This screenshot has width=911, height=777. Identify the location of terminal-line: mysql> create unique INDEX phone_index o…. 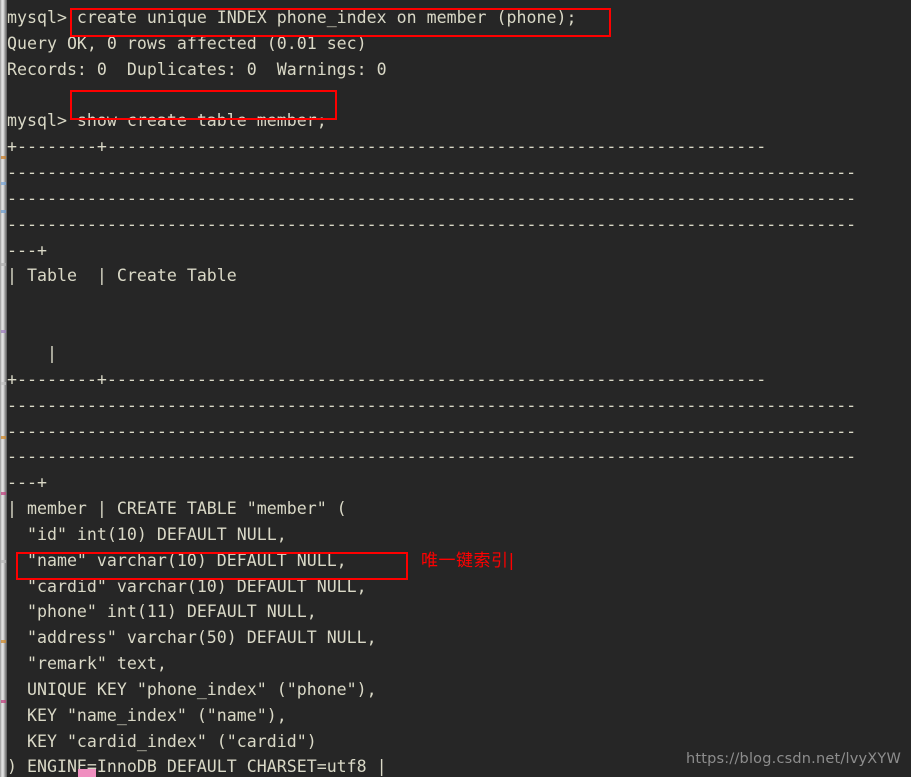
(292, 17).